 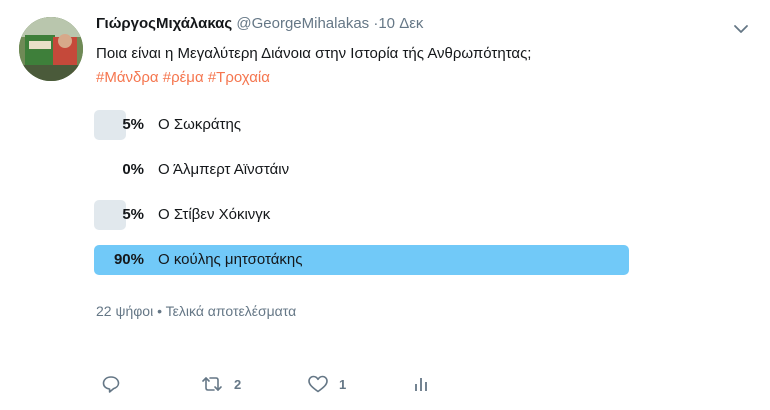 I want to click on poll-option-label: Ο κούλης μητσοτάκης, so click(x=230, y=259).